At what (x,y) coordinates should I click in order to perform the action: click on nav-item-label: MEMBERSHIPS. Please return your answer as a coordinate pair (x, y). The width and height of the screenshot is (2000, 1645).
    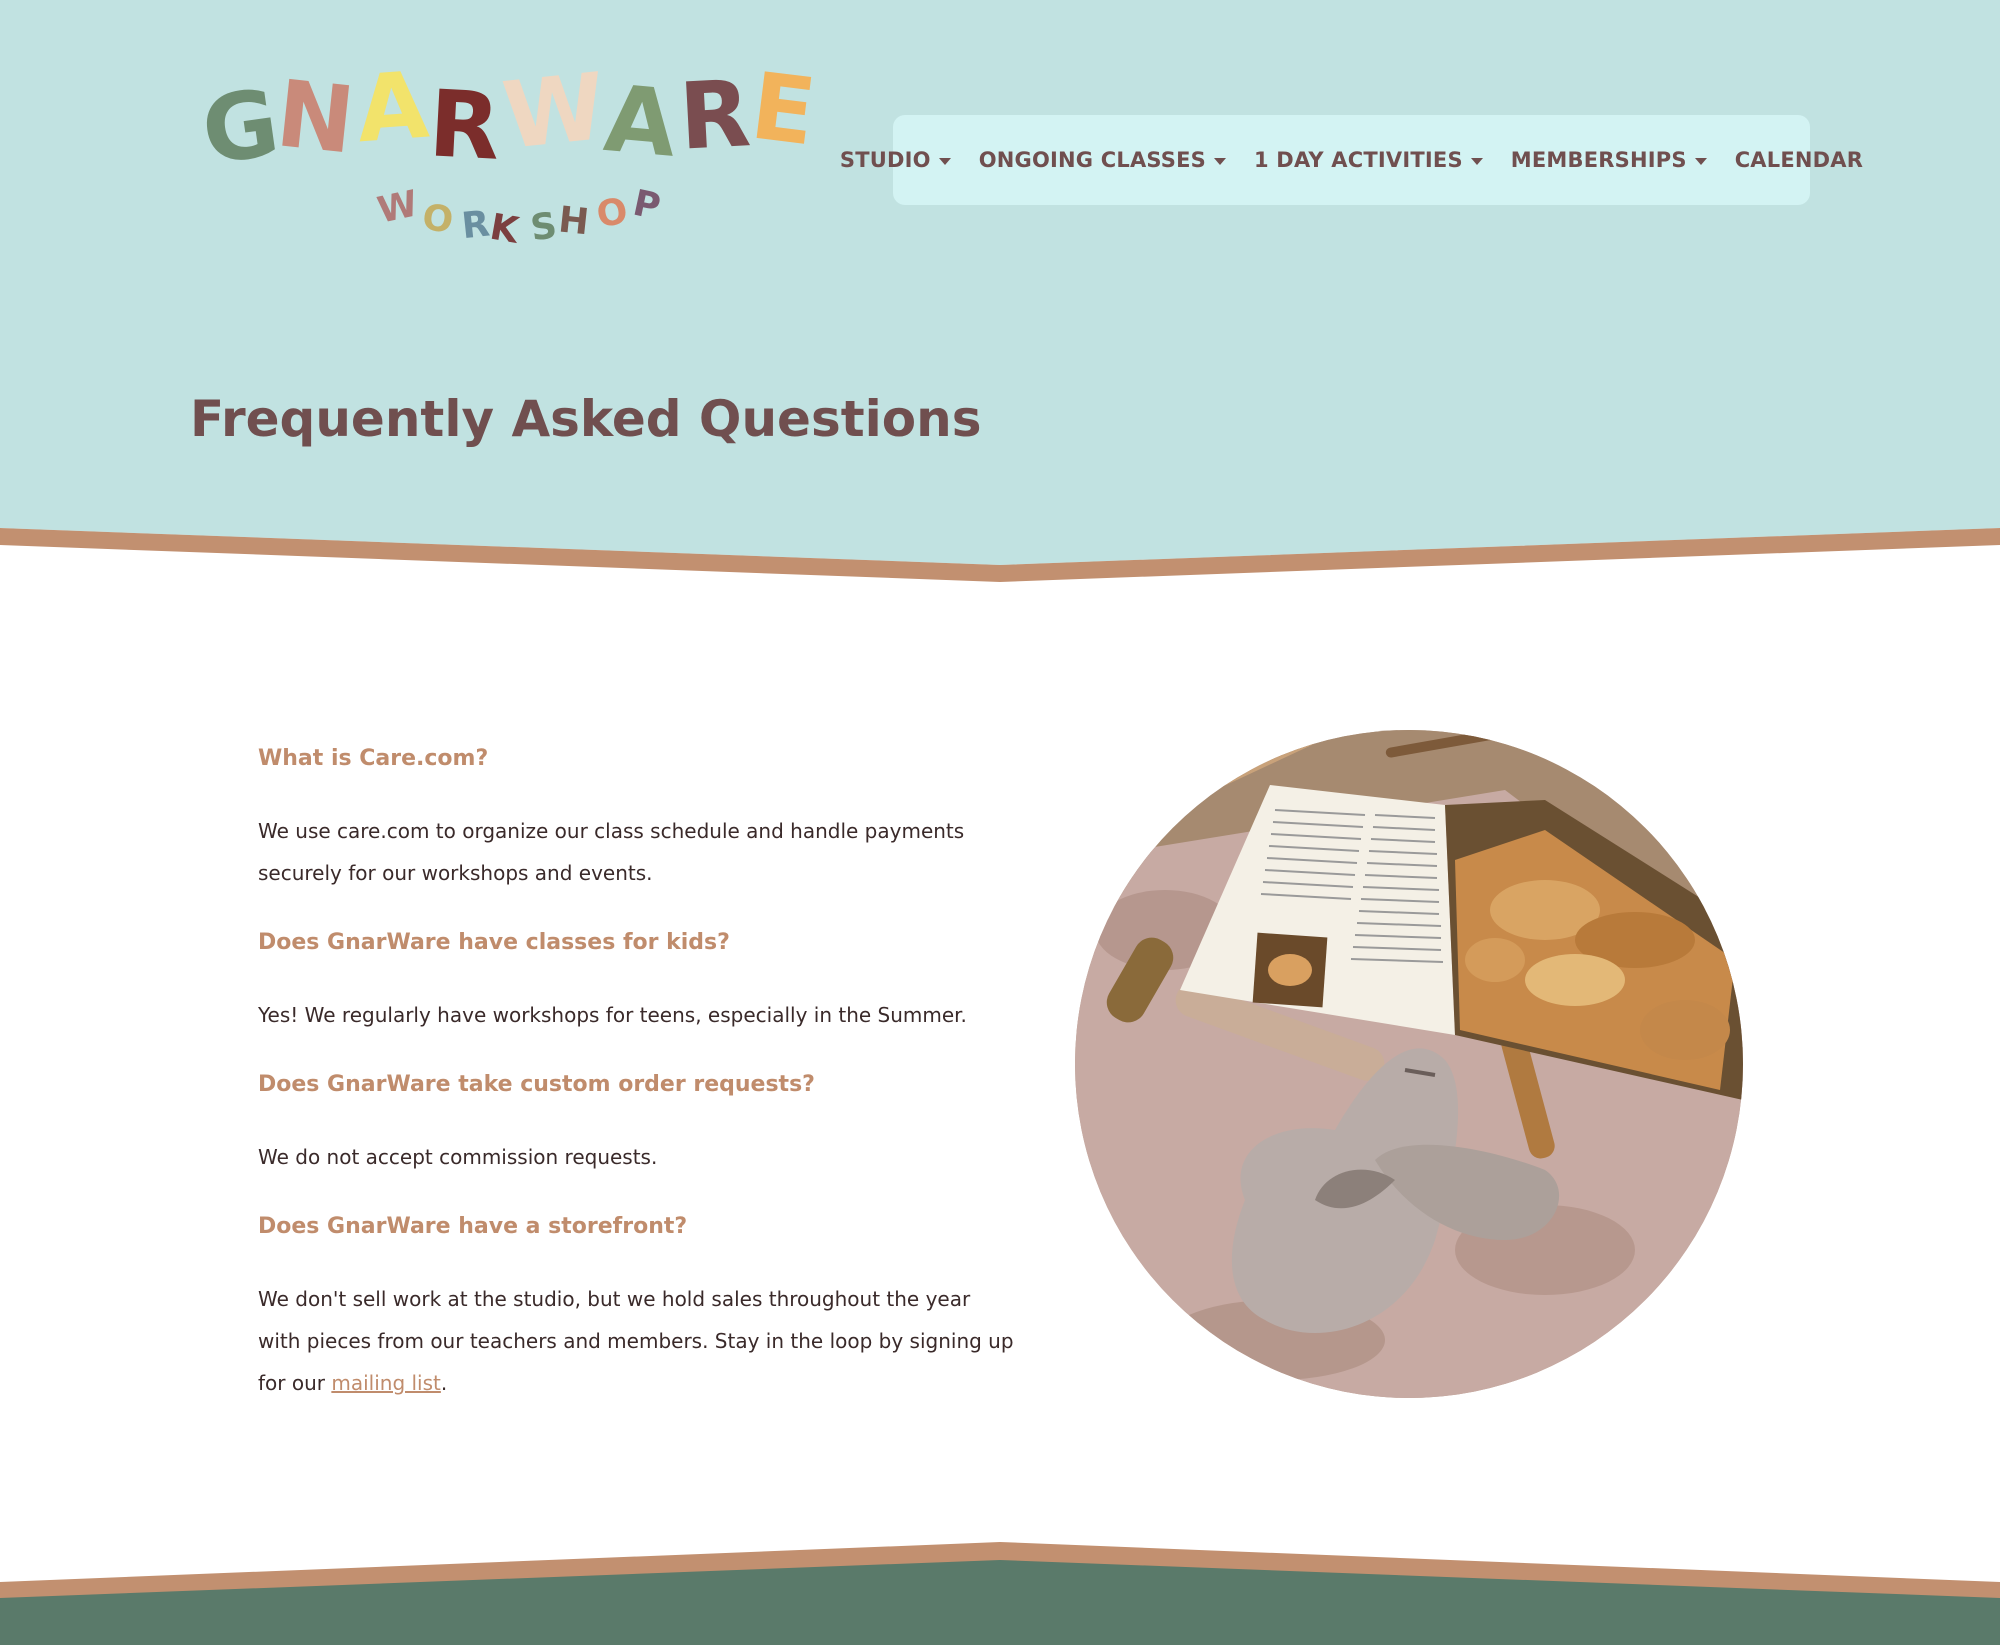
    Looking at the image, I should click on (1598, 160).